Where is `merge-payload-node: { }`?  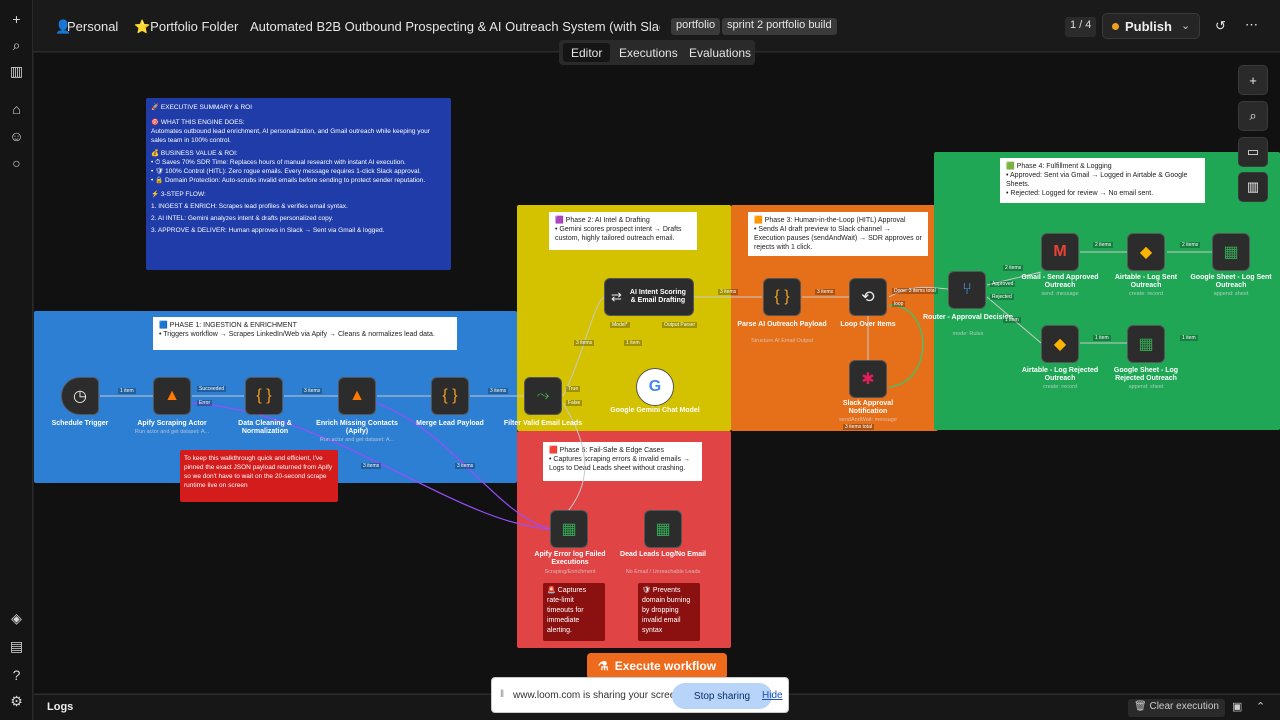 merge-payload-node: { } is located at coordinates (450, 396).